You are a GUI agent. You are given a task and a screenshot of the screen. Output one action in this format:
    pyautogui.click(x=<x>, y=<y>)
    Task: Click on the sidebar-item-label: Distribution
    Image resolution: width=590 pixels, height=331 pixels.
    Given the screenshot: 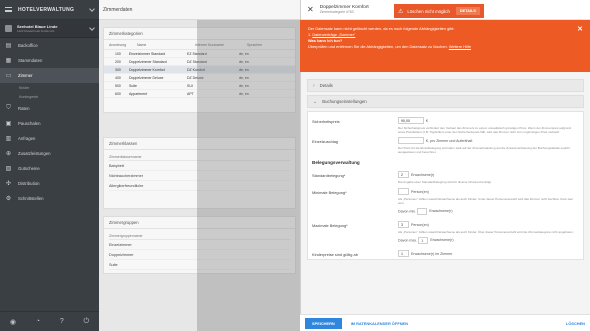 What is the action you would take?
    pyautogui.click(x=29, y=183)
    